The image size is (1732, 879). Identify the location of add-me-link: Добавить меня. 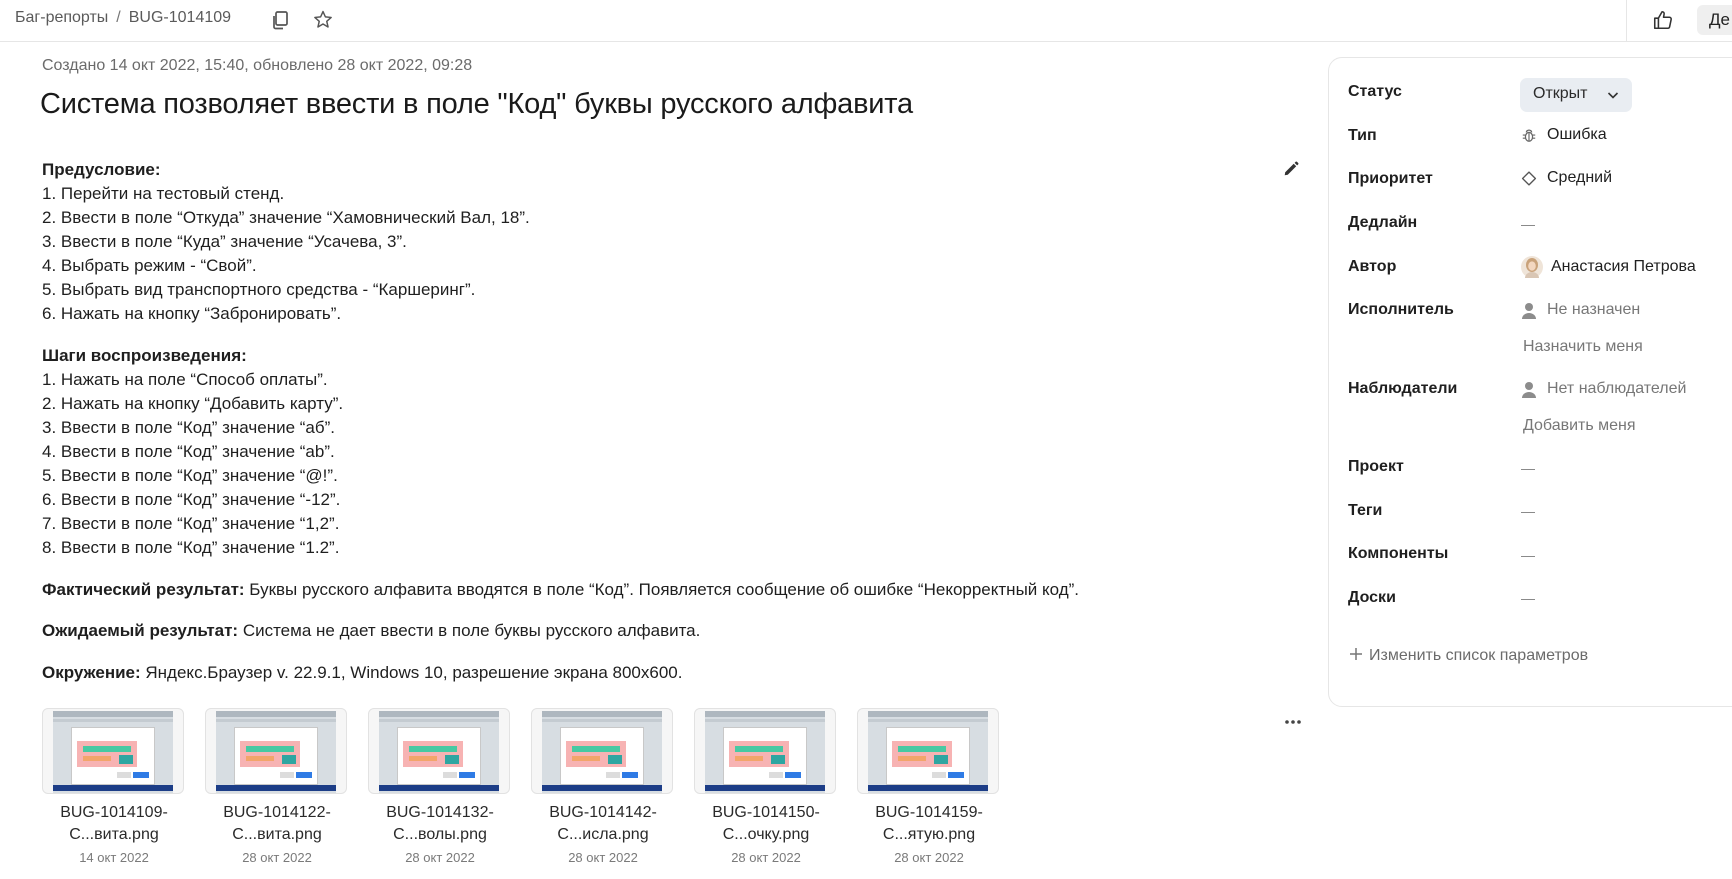
(1579, 426).